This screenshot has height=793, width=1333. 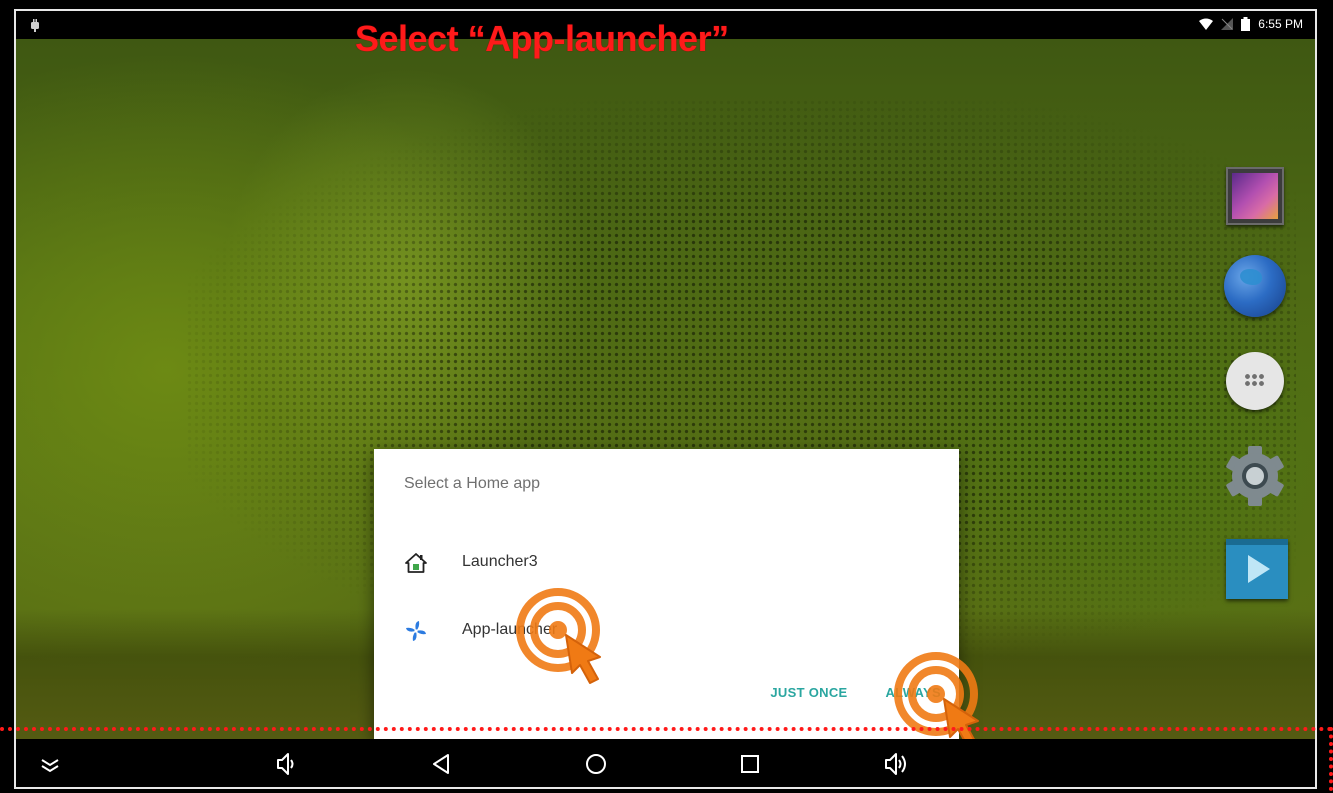 I want to click on signal-icon, so click(x=1227, y=24).